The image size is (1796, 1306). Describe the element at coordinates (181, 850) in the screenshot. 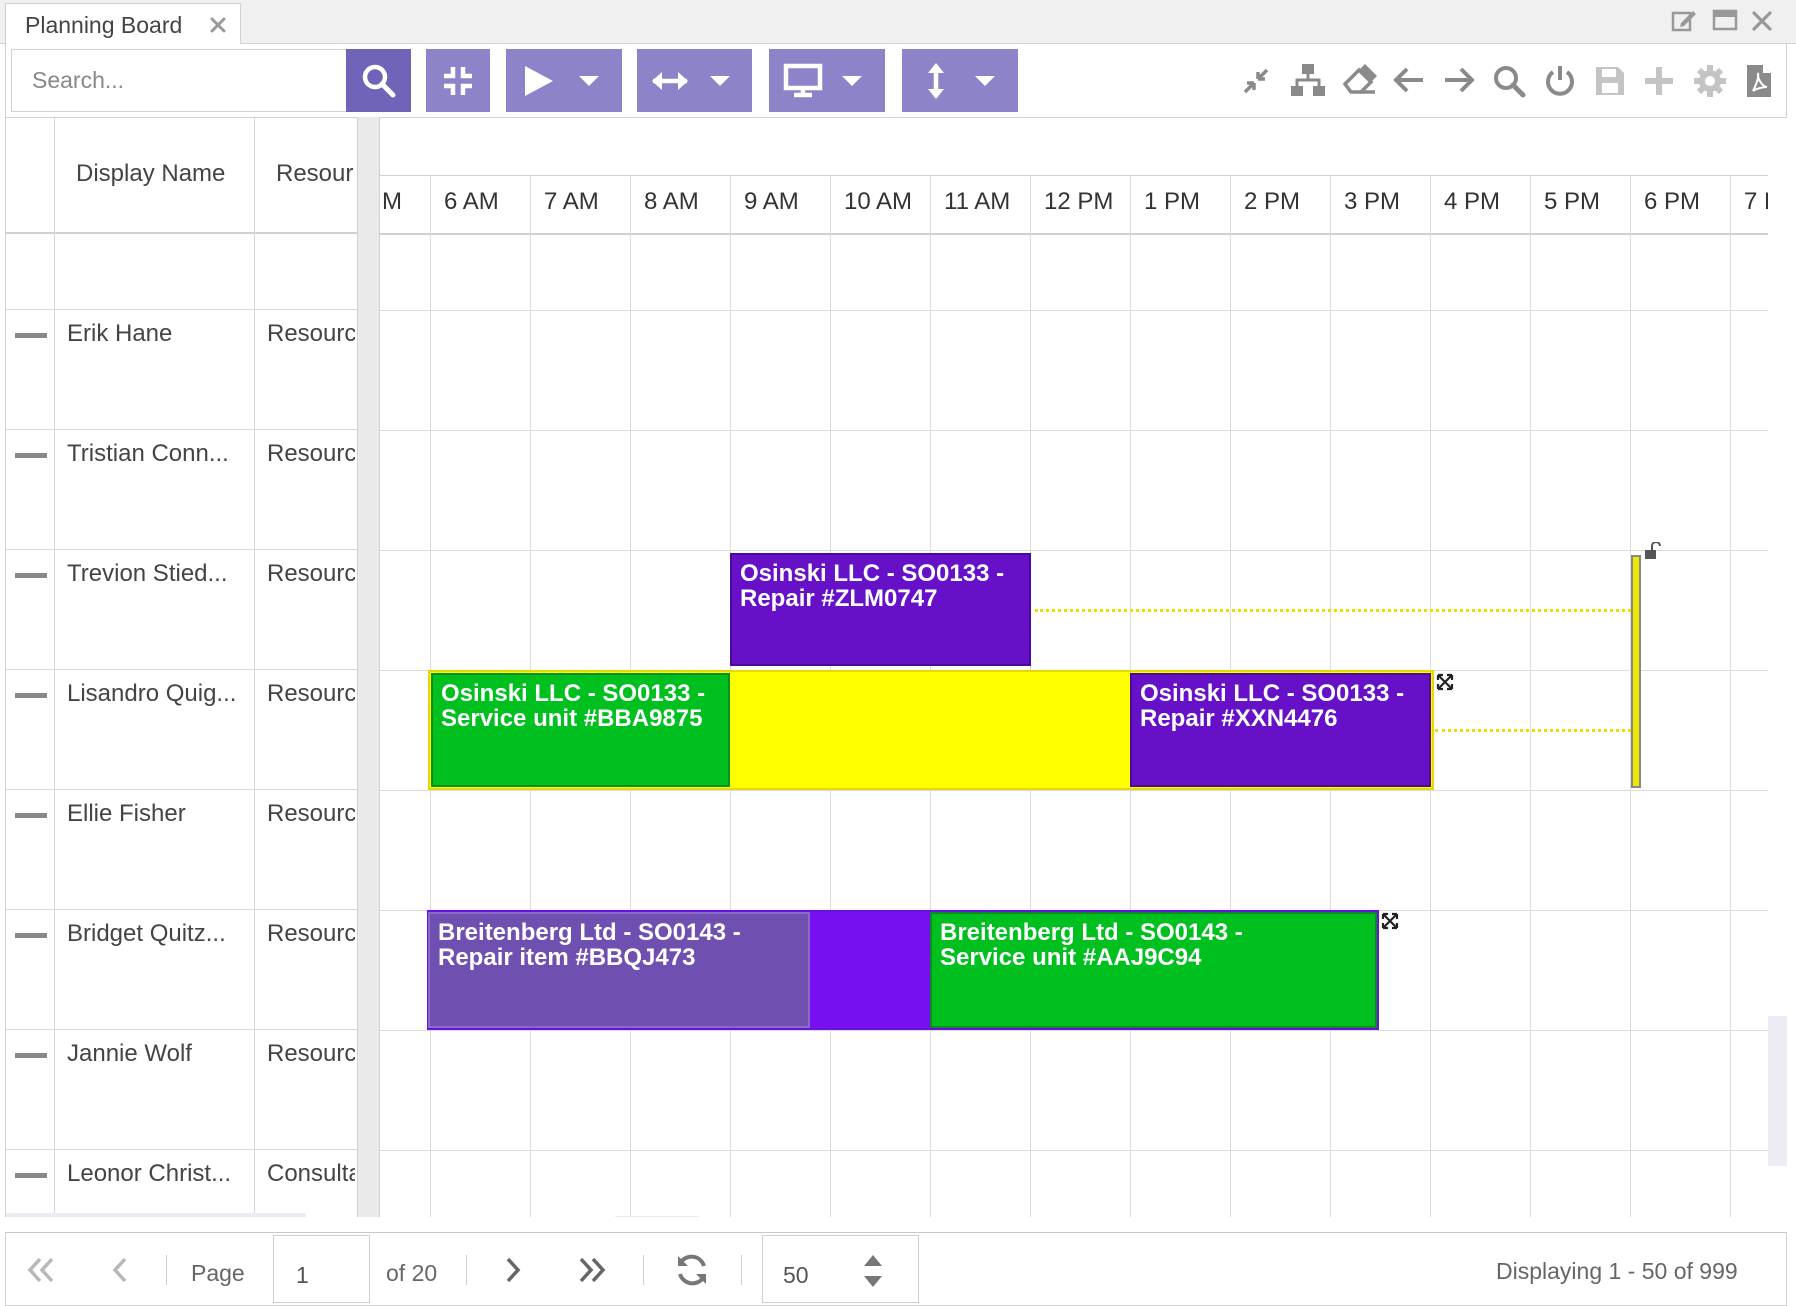

I see `table-row: Ellie Fisher Resourc` at that location.